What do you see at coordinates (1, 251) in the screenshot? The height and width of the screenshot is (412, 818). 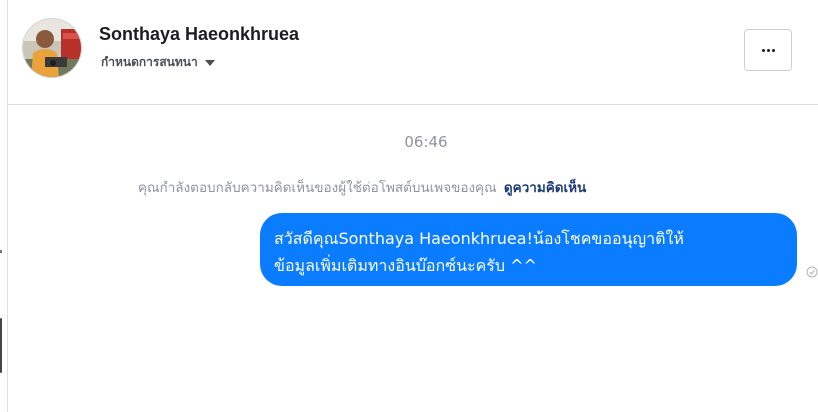 I see `left-edge-marker` at bounding box center [1, 251].